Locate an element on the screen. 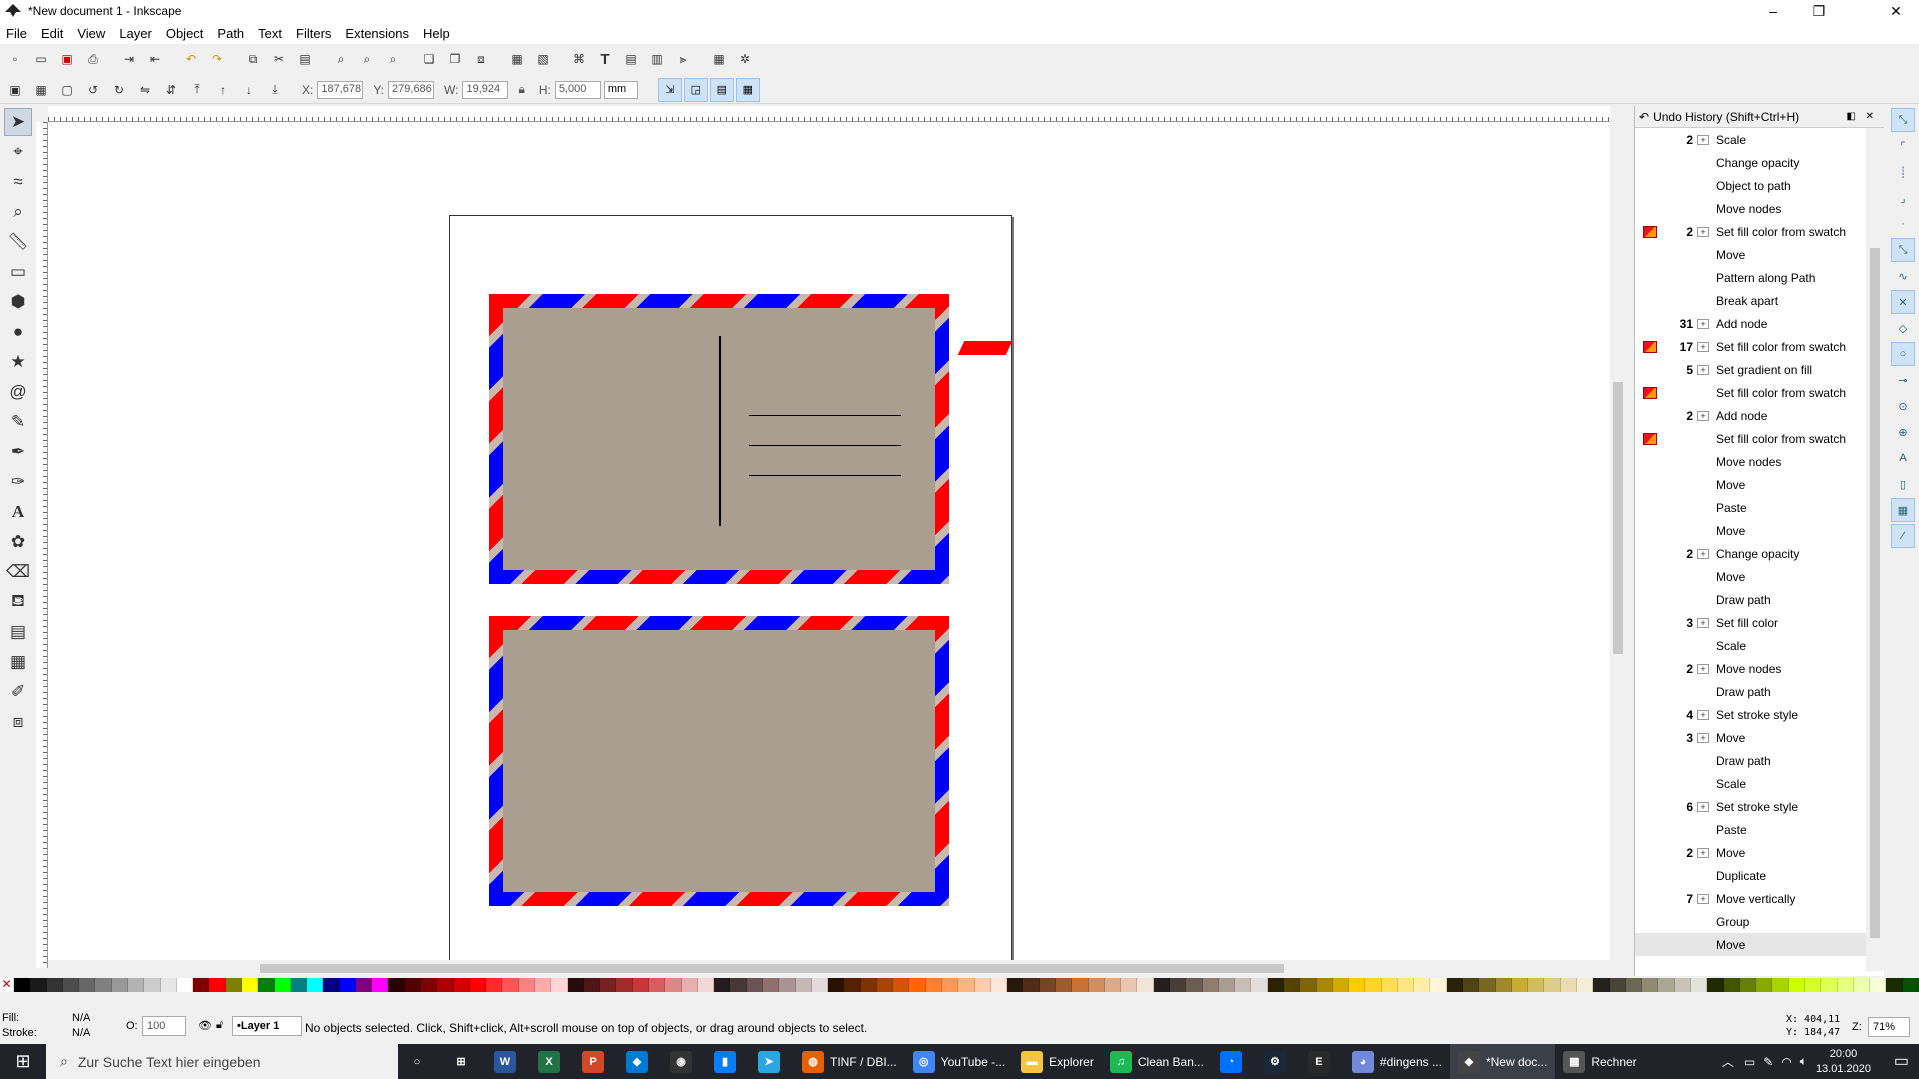  text-tool-icon: A is located at coordinates (18, 512).